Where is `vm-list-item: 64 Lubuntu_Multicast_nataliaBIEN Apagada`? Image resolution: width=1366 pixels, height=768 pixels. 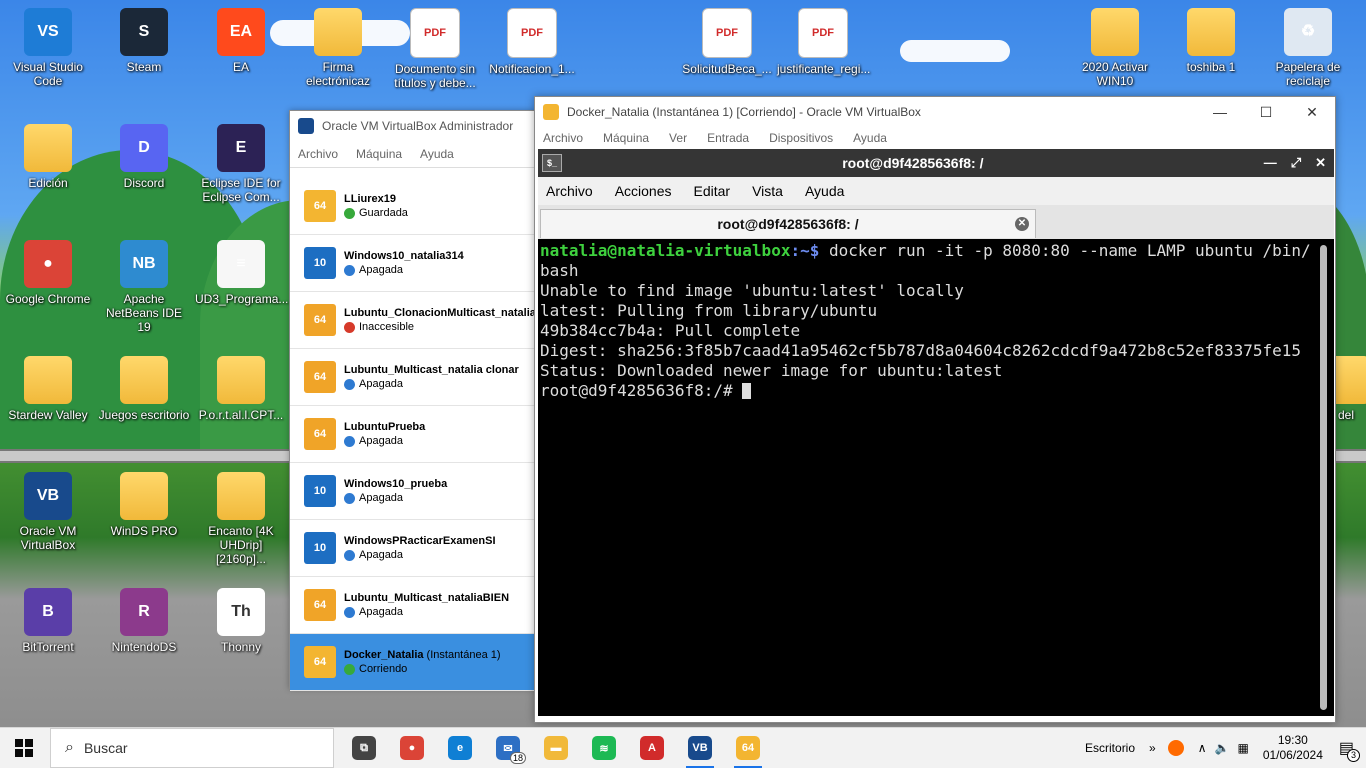 vm-list-item: 64 Lubuntu_Multicast_nataliaBIEN Apagada is located at coordinates (412, 605).